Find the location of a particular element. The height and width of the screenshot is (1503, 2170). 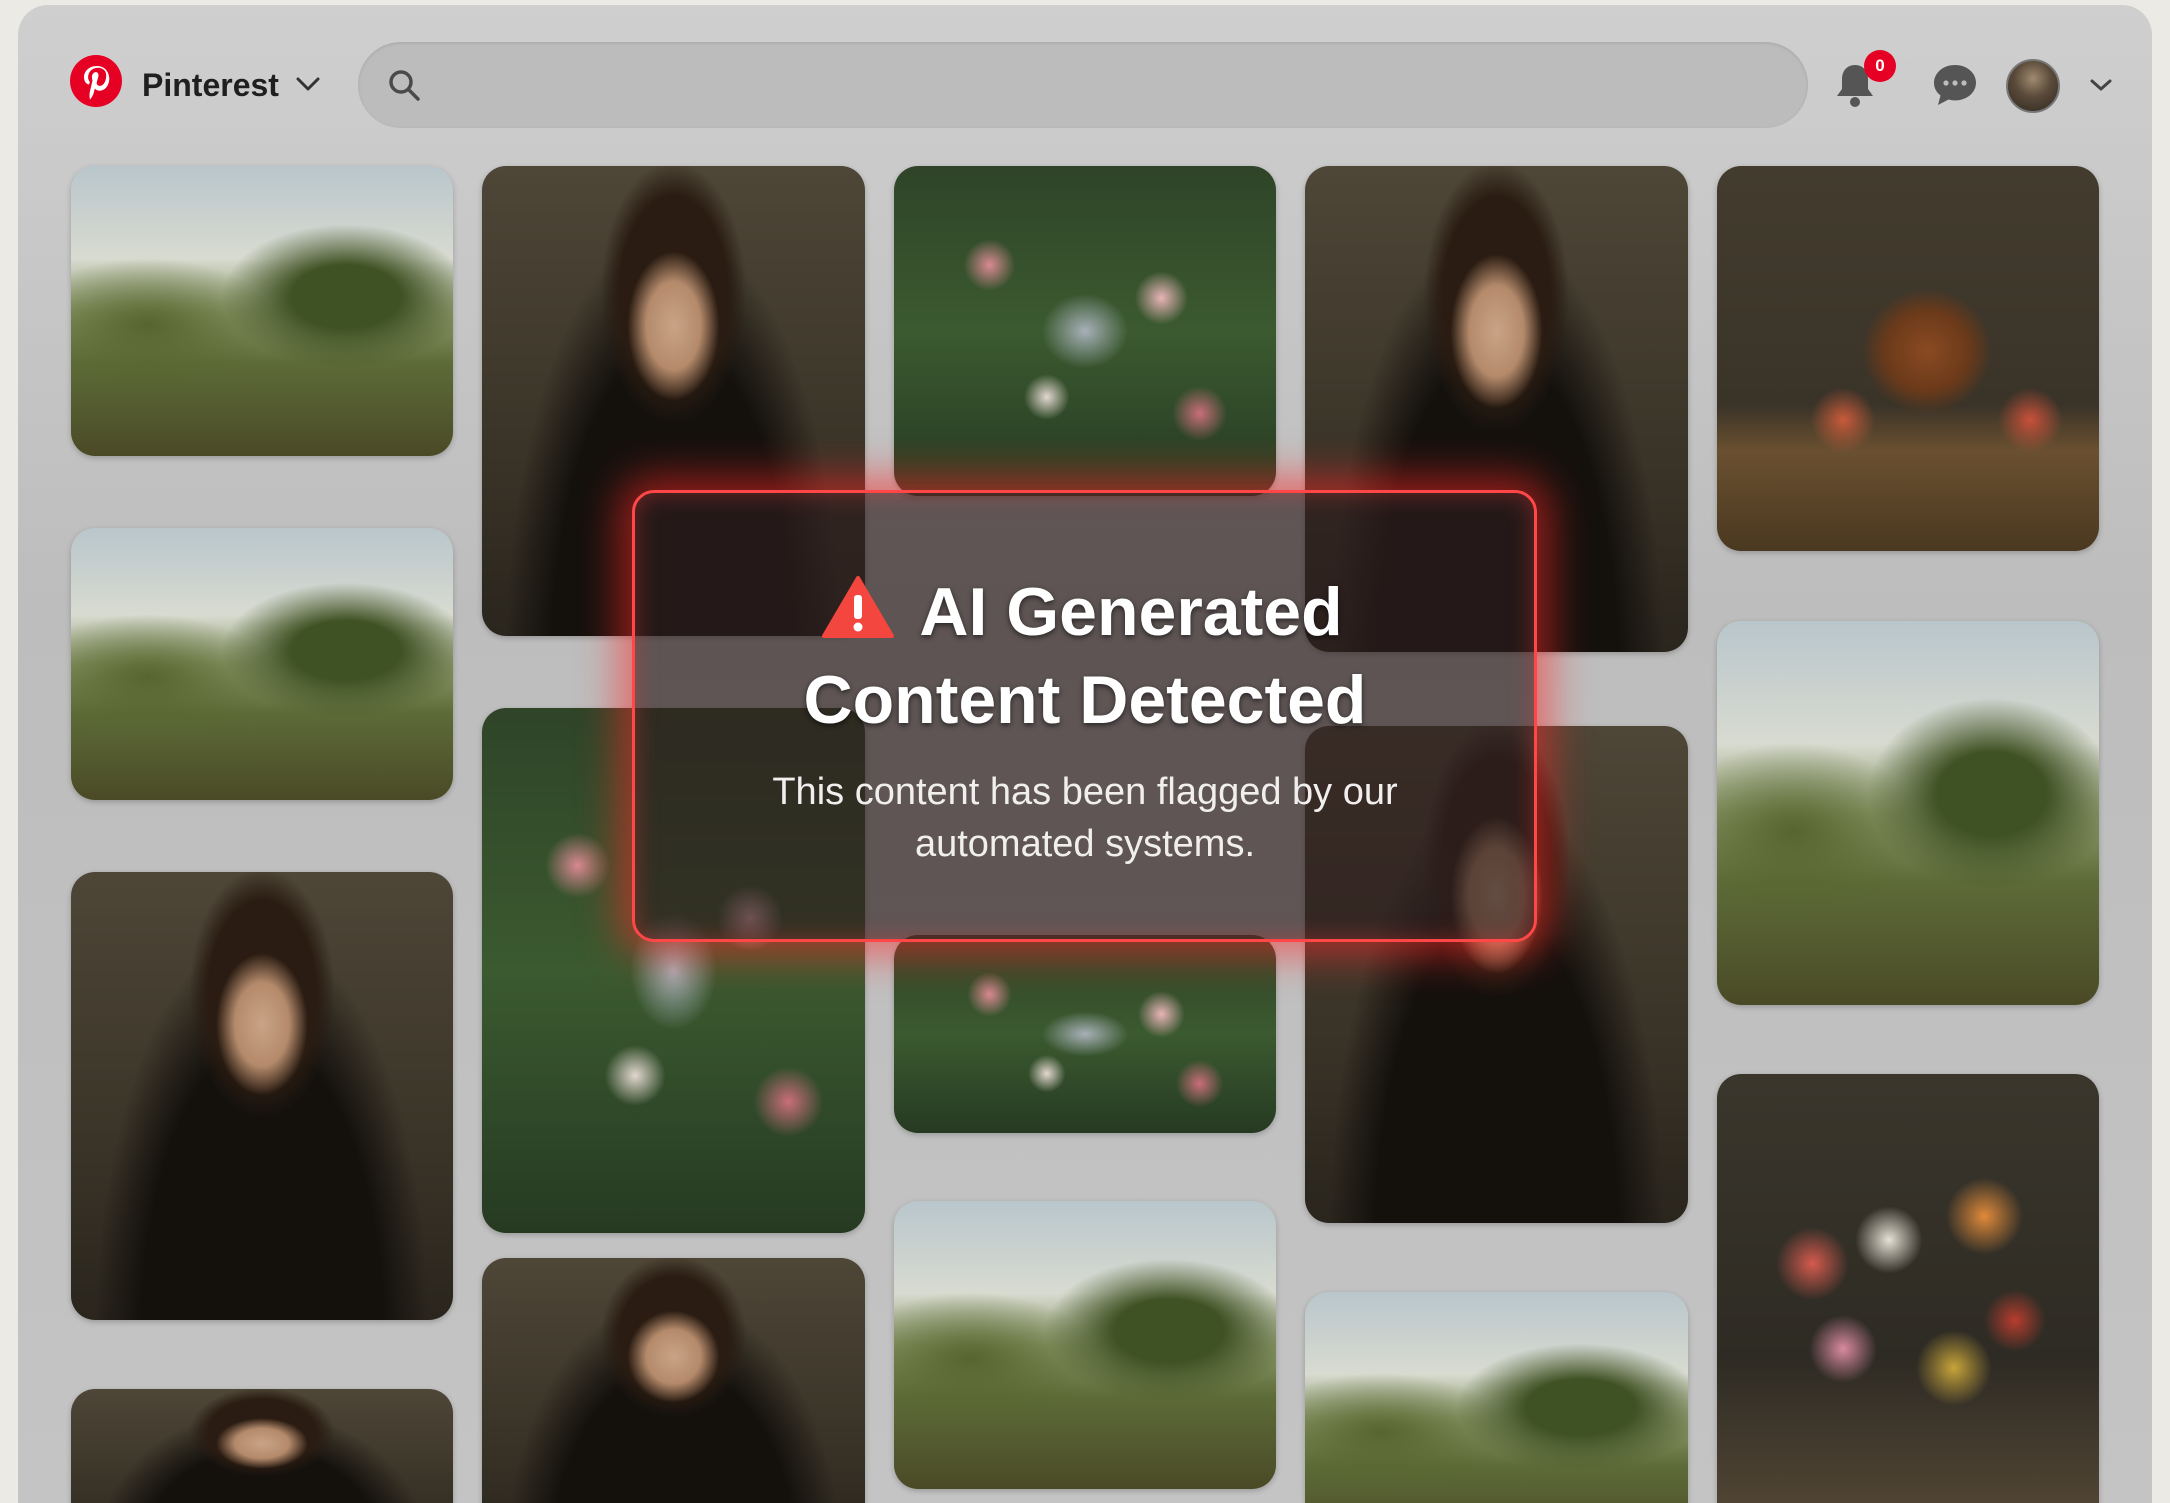

search-icon is located at coordinates (404, 85).